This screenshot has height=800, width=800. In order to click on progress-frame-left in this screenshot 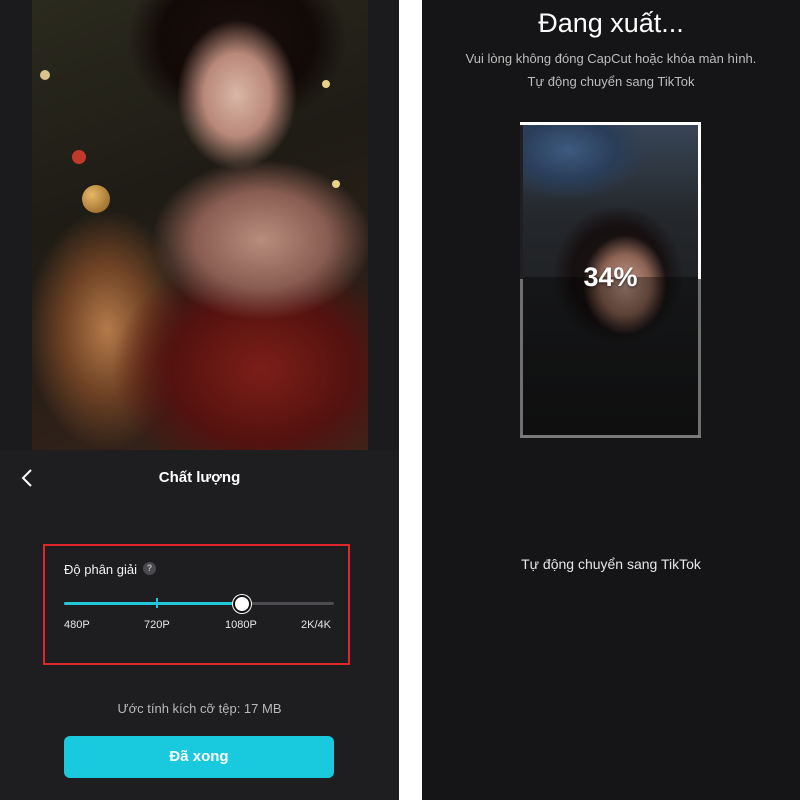, I will do `click(521, 123)`.